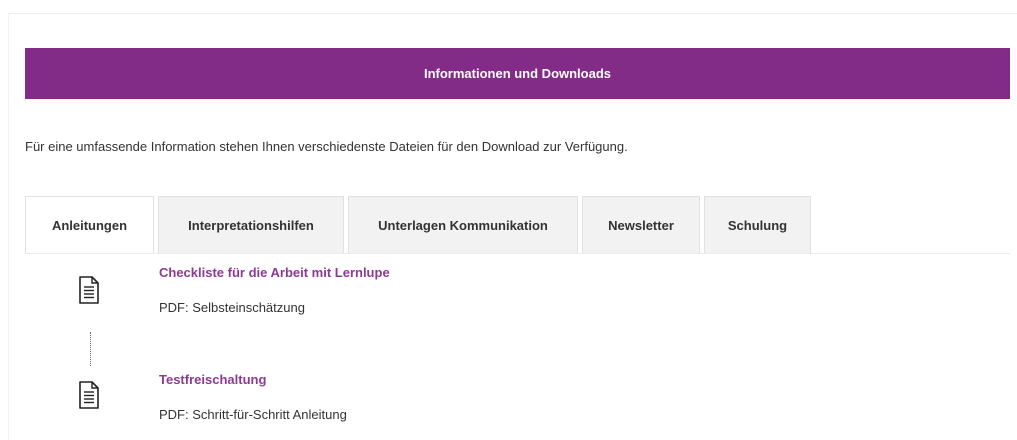 The width and height of the screenshot is (1017, 440). Describe the element at coordinates (232, 307) in the screenshot. I see `download-description: PDF: Selbsteinschätzung` at that location.